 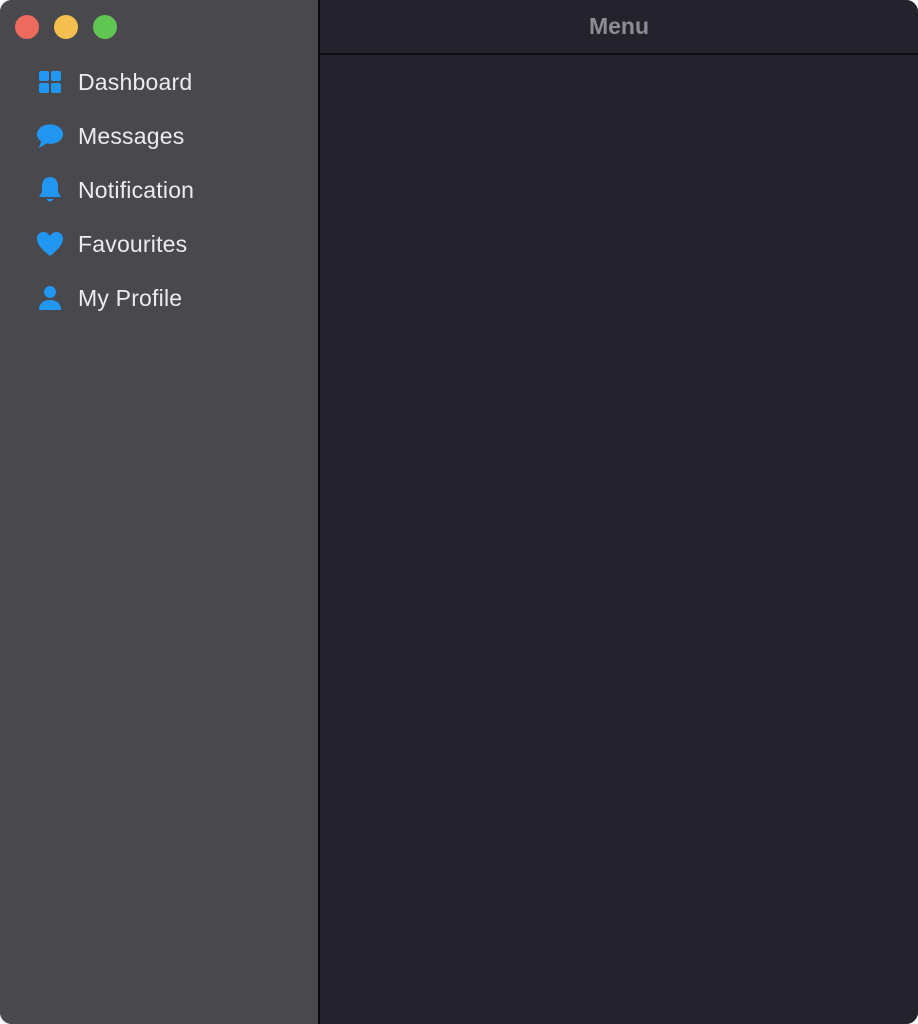 I want to click on sidebar-item-label: My Profile, so click(x=130, y=297).